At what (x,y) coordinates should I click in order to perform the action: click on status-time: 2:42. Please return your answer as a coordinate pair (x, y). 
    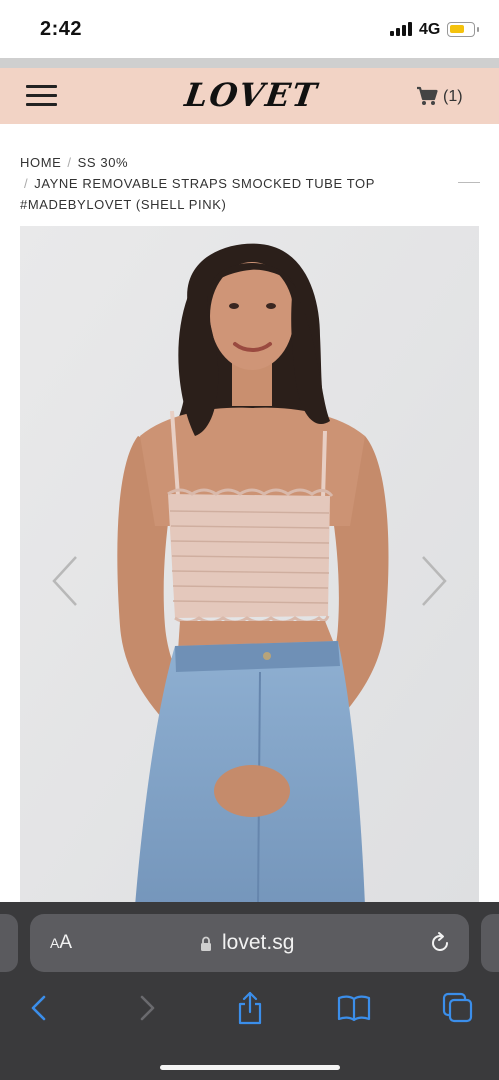
    Looking at the image, I should click on (61, 29).